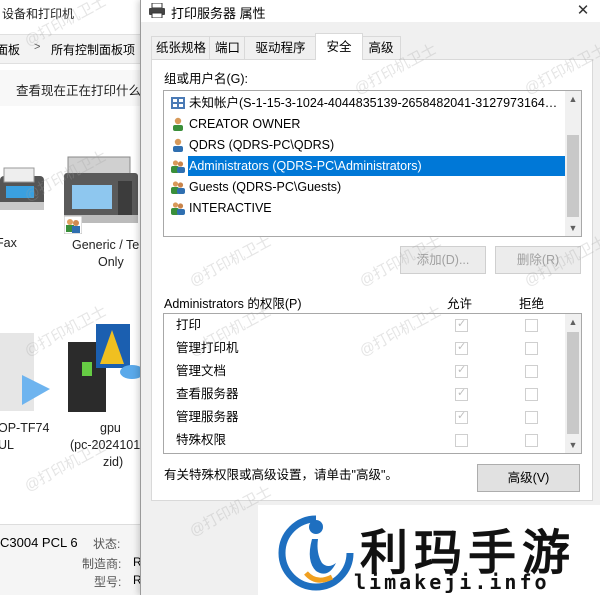 The image size is (600, 595). Describe the element at coordinates (207, 394) in the screenshot. I see `permission-row: 查看服务器` at that location.